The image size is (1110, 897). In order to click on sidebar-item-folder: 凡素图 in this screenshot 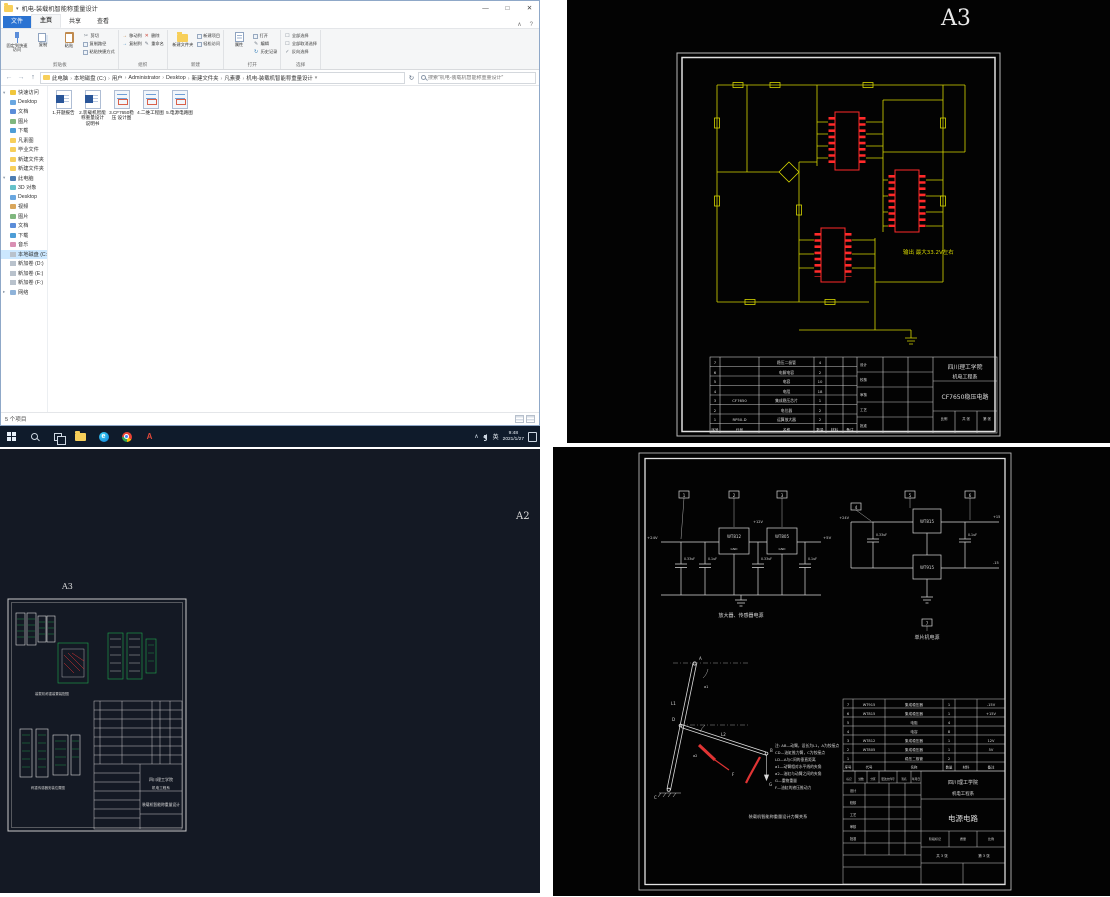, I will do `click(24, 141)`.